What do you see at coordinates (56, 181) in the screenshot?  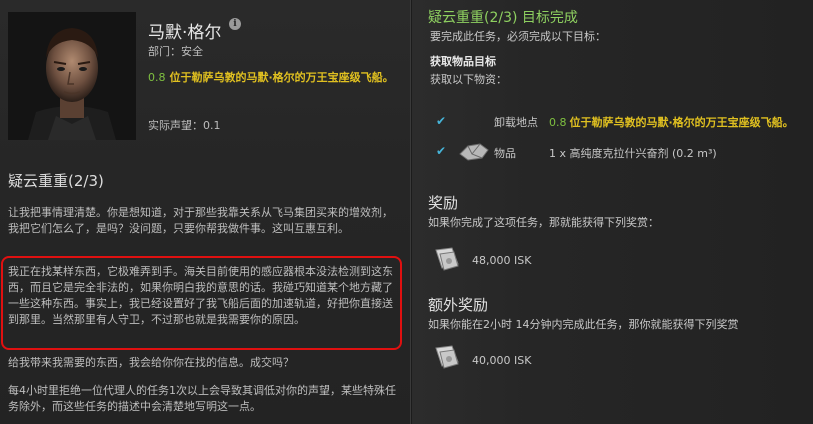 I see `mission-title: 疑云重重(2/3)` at bounding box center [56, 181].